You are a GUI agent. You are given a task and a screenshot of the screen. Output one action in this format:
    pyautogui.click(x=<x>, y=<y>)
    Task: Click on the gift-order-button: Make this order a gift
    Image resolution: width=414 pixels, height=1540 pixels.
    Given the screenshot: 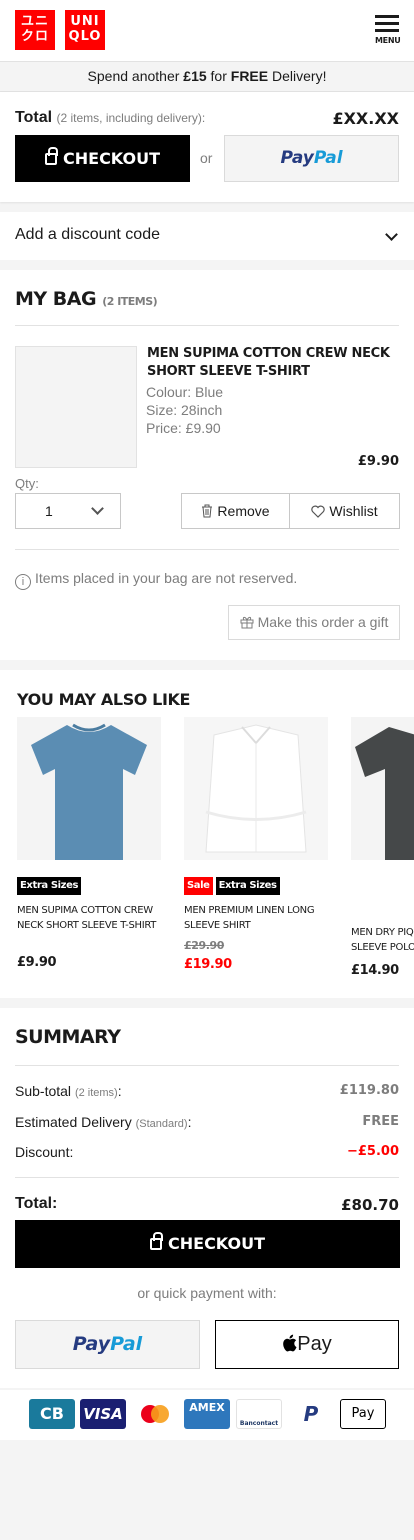 What is the action you would take?
    pyautogui.click(x=314, y=622)
    